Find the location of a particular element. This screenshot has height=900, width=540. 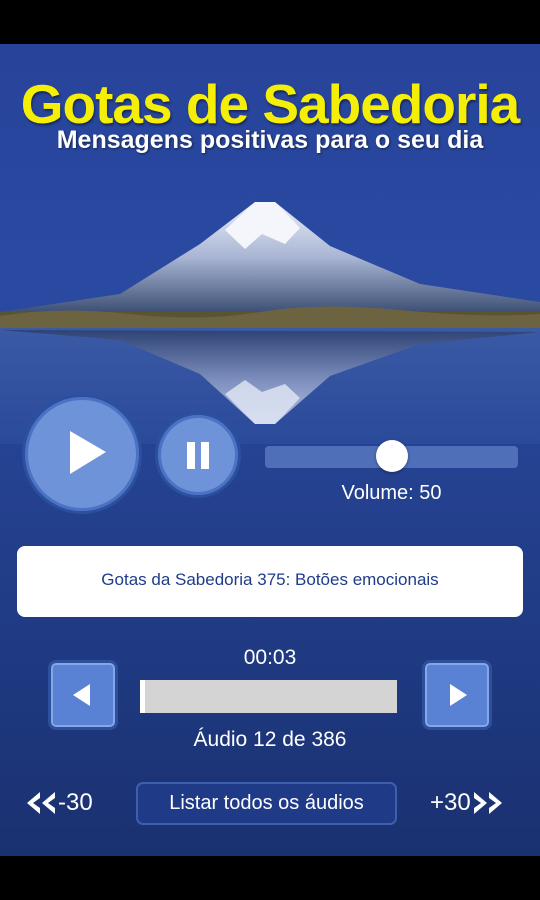

list-all-audios-button: Listar todos os áudios is located at coordinates (266, 803).